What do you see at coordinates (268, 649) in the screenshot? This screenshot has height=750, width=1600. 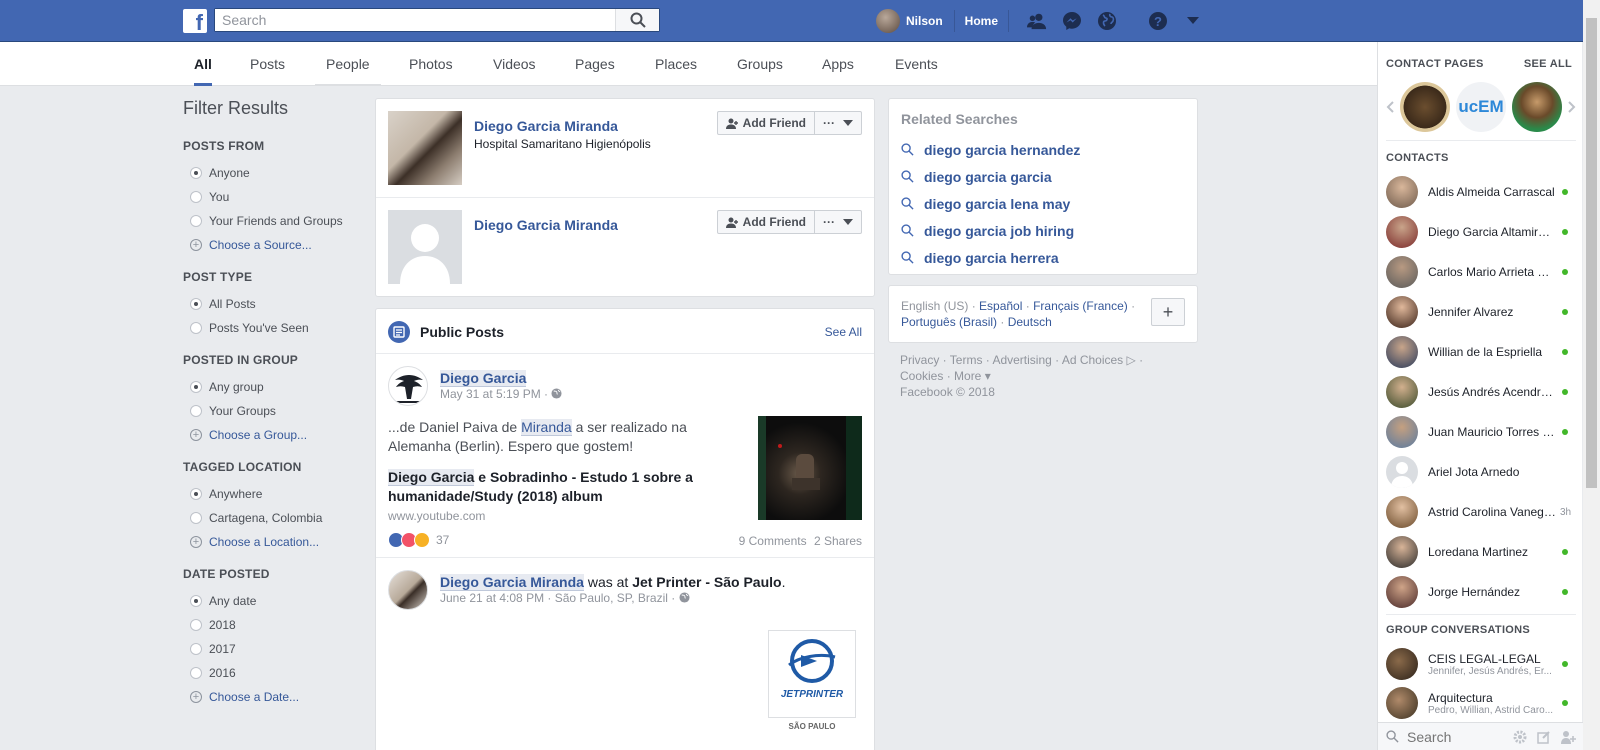 I see `filter-option-2017: 2017` at bounding box center [268, 649].